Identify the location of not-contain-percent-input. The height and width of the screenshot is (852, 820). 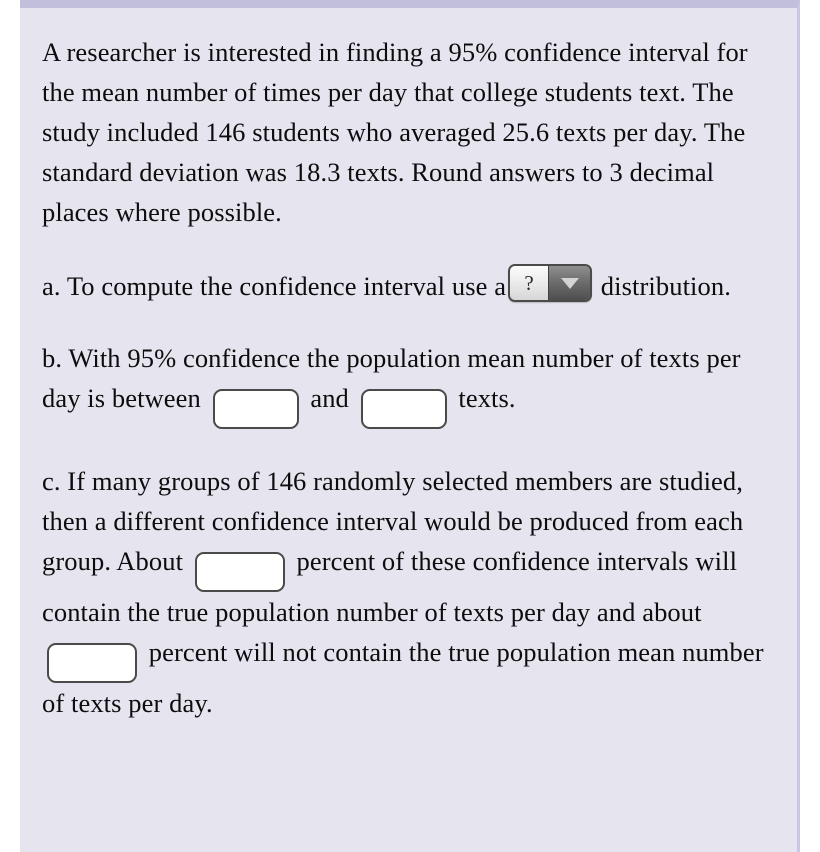
(92, 663).